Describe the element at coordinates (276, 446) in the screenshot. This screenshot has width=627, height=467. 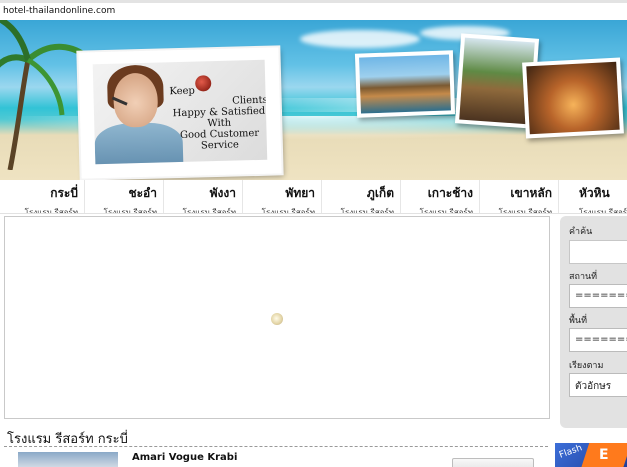
I see `section-divider` at that location.